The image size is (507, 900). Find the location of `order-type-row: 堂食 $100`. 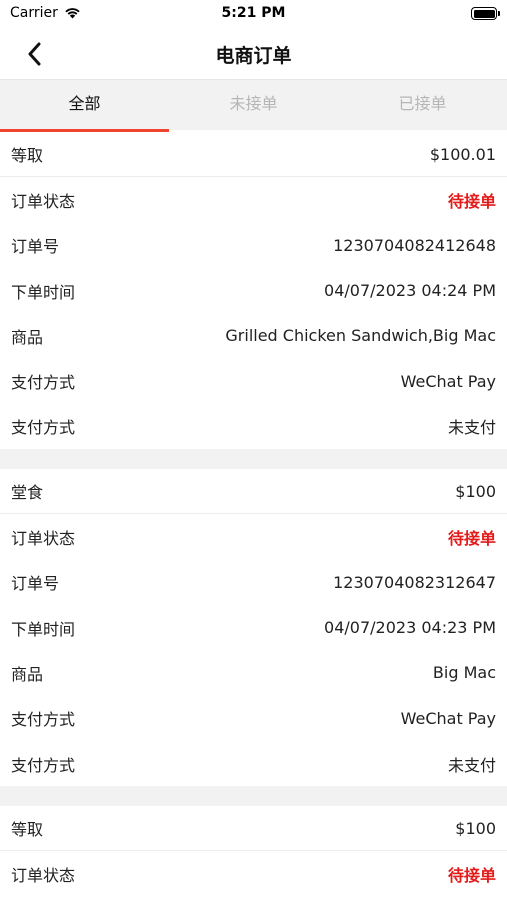

order-type-row: 堂食 $100 is located at coordinates (253, 492).